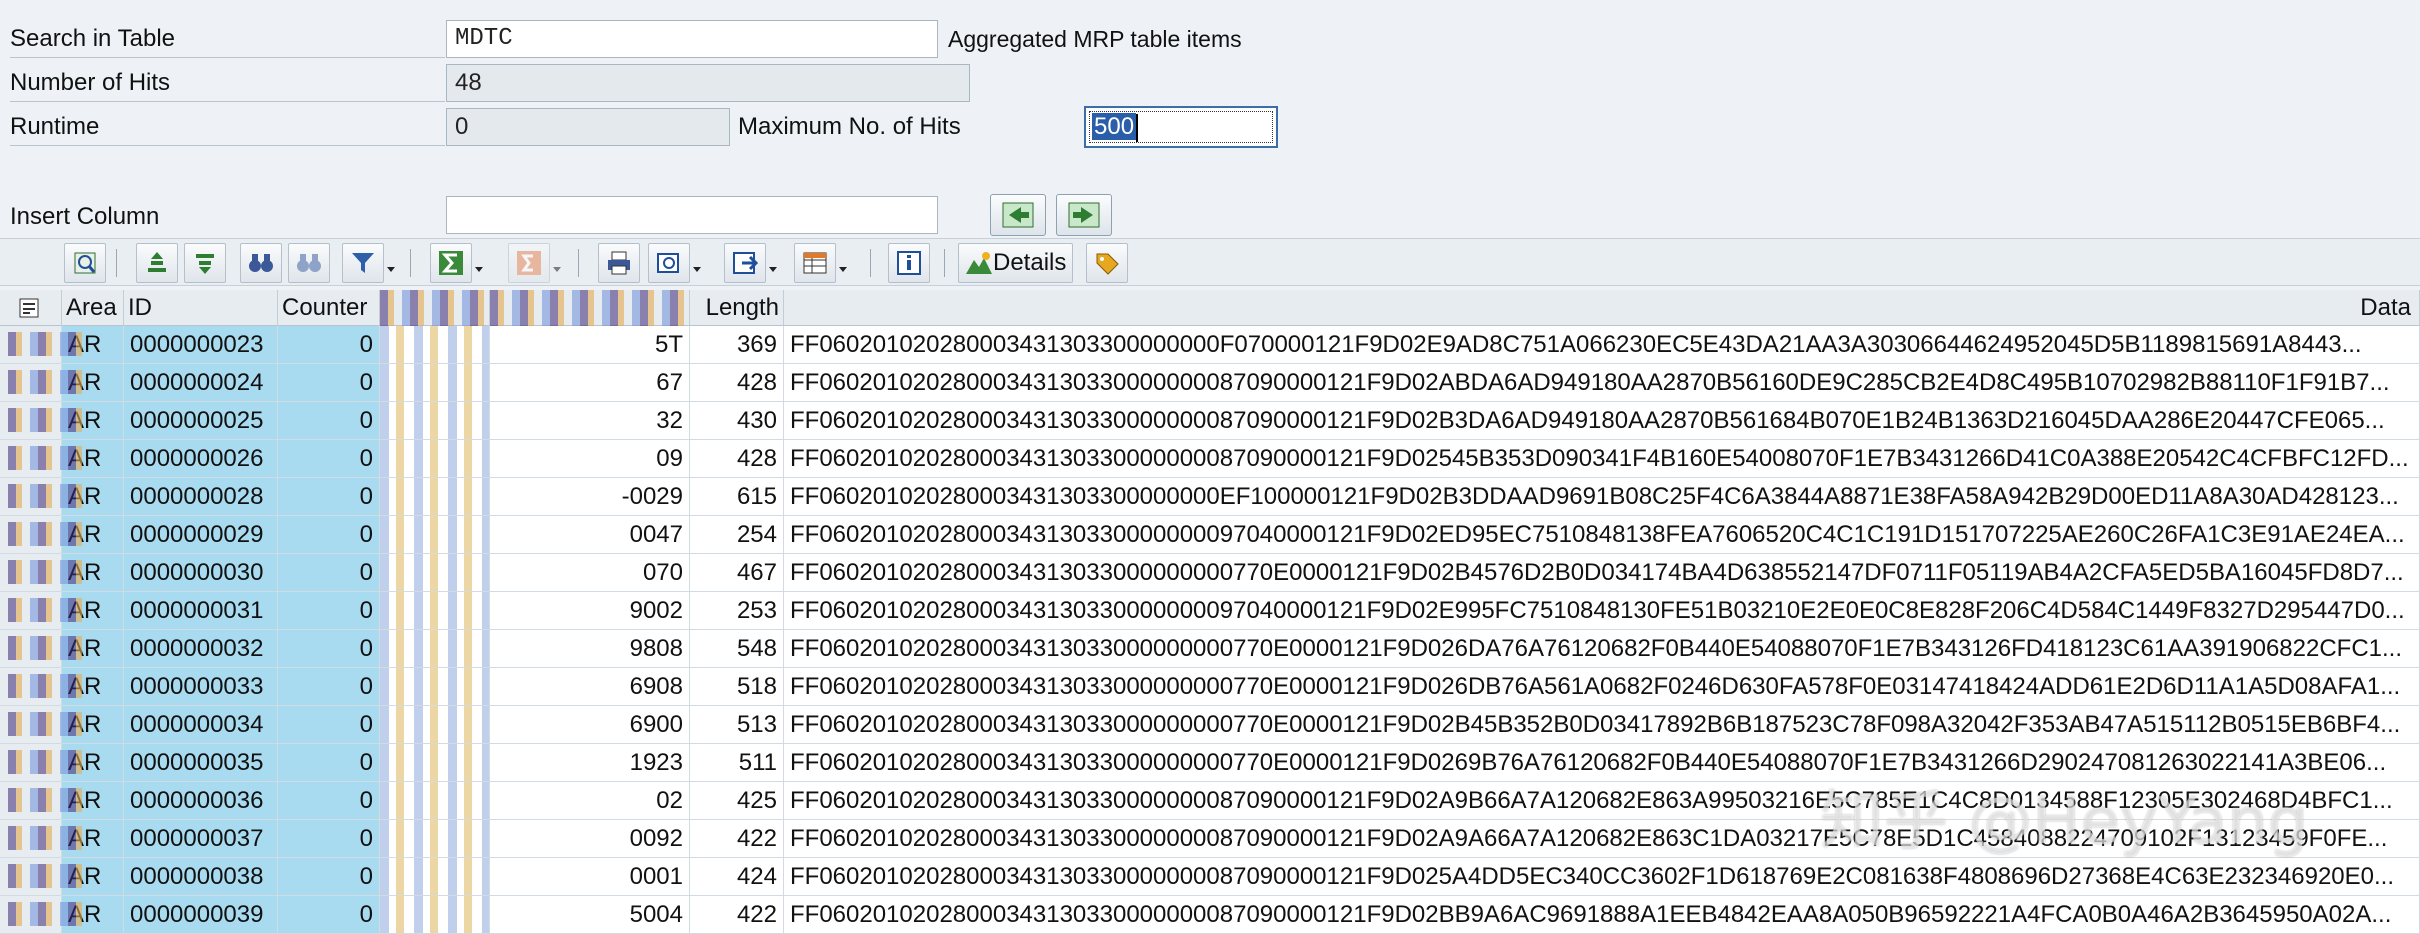 The width and height of the screenshot is (2420, 934). What do you see at coordinates (201, 344) in the screenshot?
I see `cell-id: 0000000023` at bounding box center [201, 344].